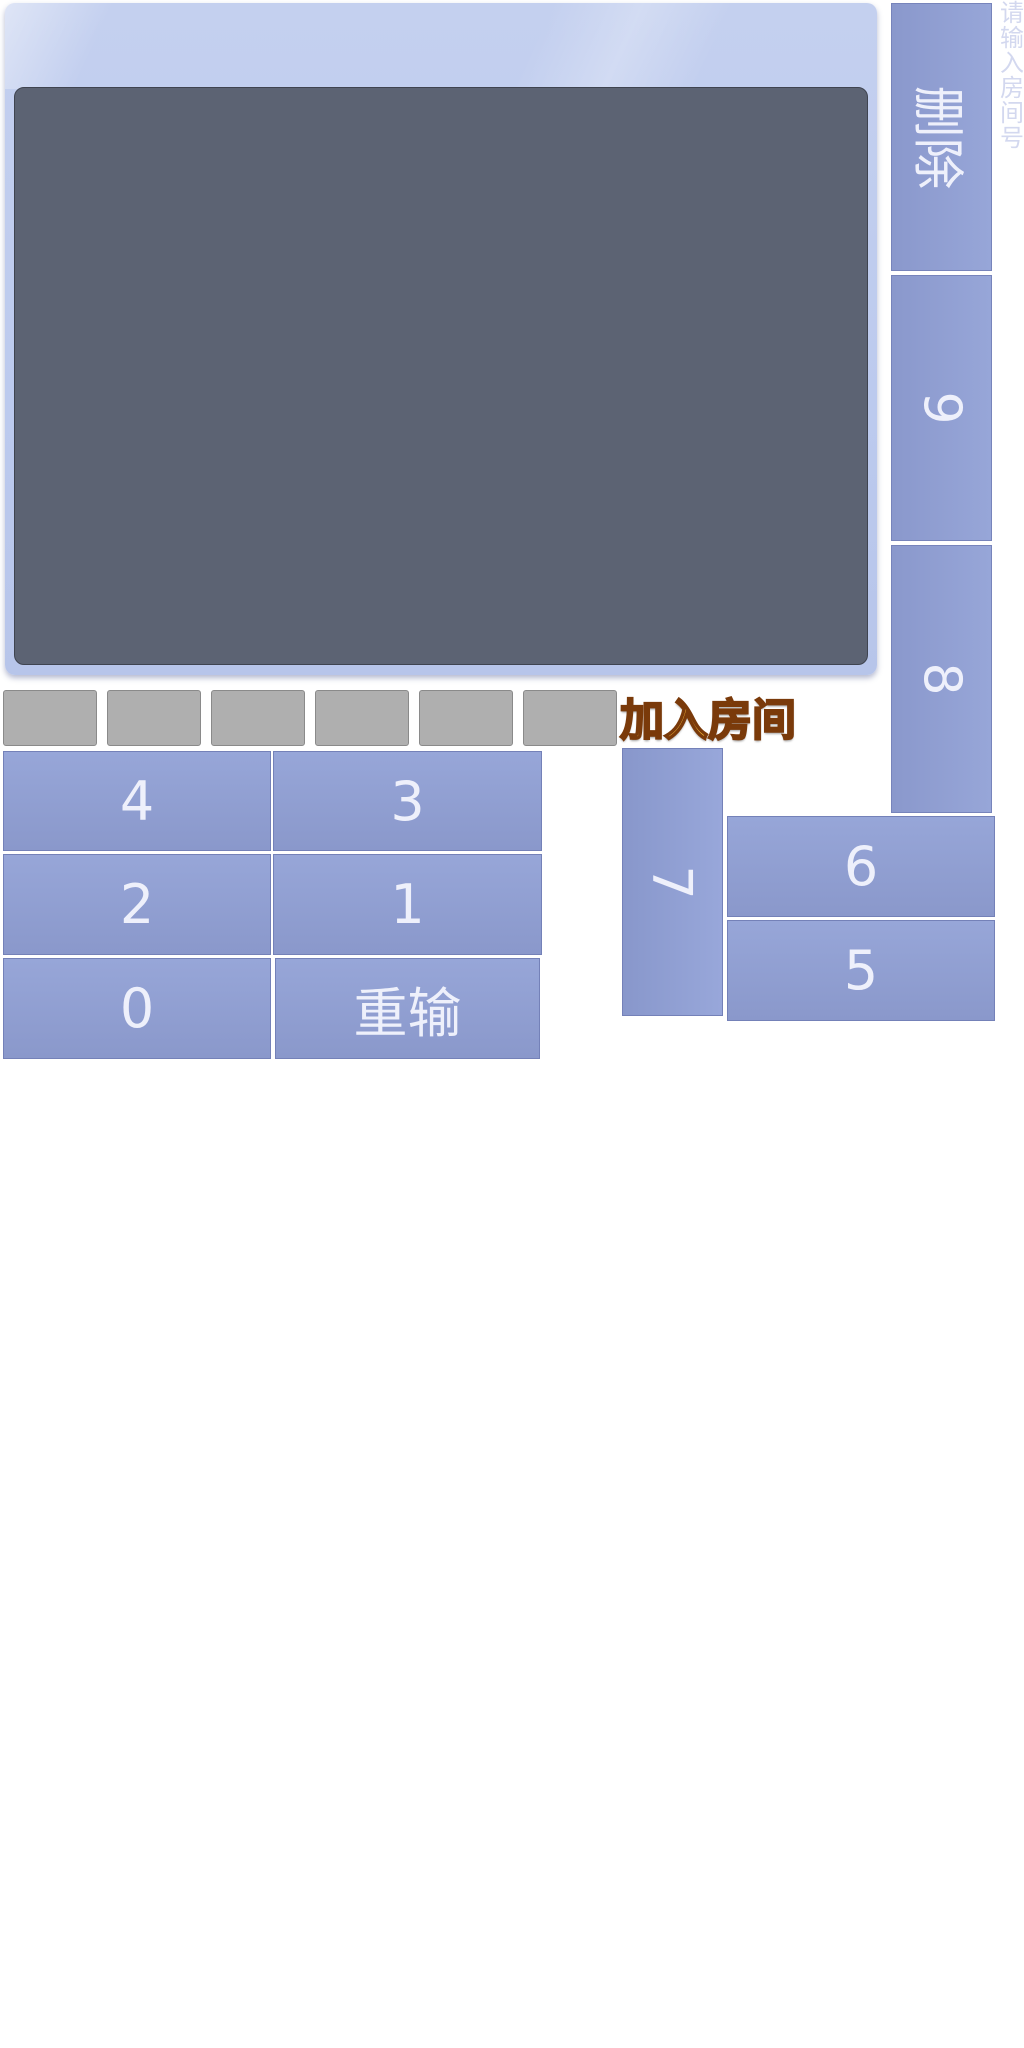  Describe the element at coordinates (441, 46) in the screenshot. I see `panel-header` at that location.